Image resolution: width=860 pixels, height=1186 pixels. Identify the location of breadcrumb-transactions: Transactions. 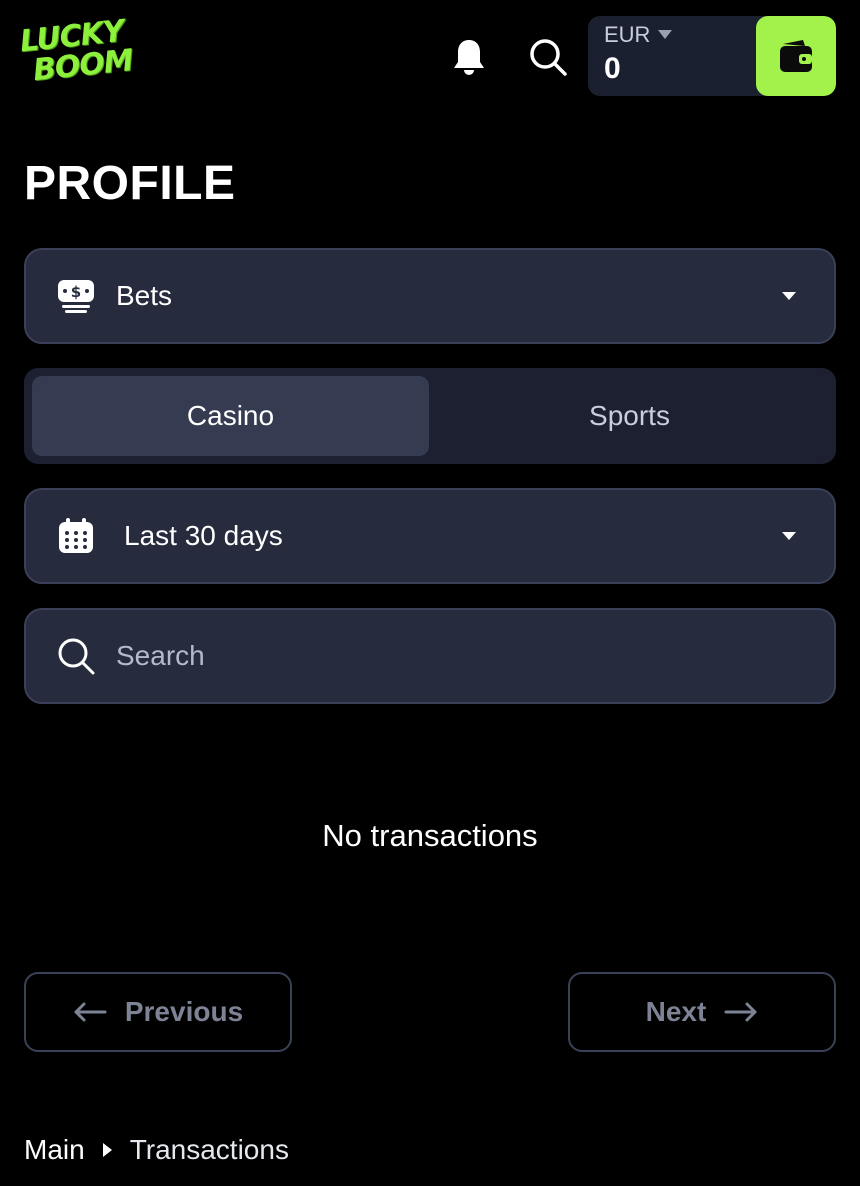
(209, 1149).